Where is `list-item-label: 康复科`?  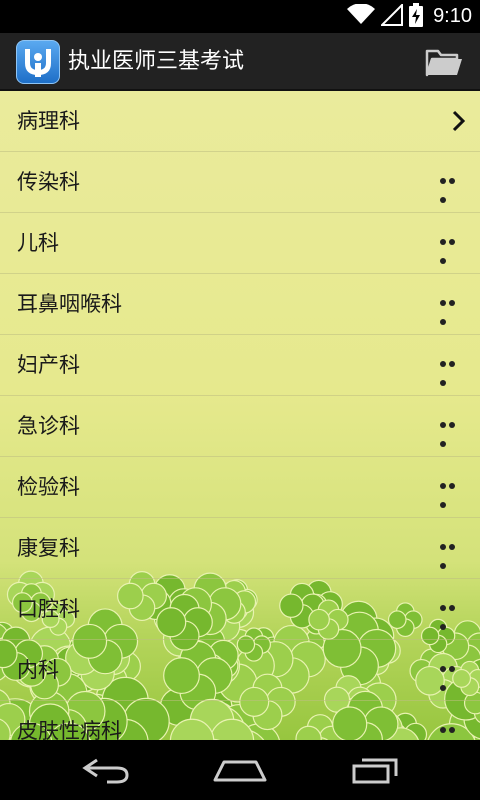
list-item-label: 康复科 is located at coordinates (48, 548).